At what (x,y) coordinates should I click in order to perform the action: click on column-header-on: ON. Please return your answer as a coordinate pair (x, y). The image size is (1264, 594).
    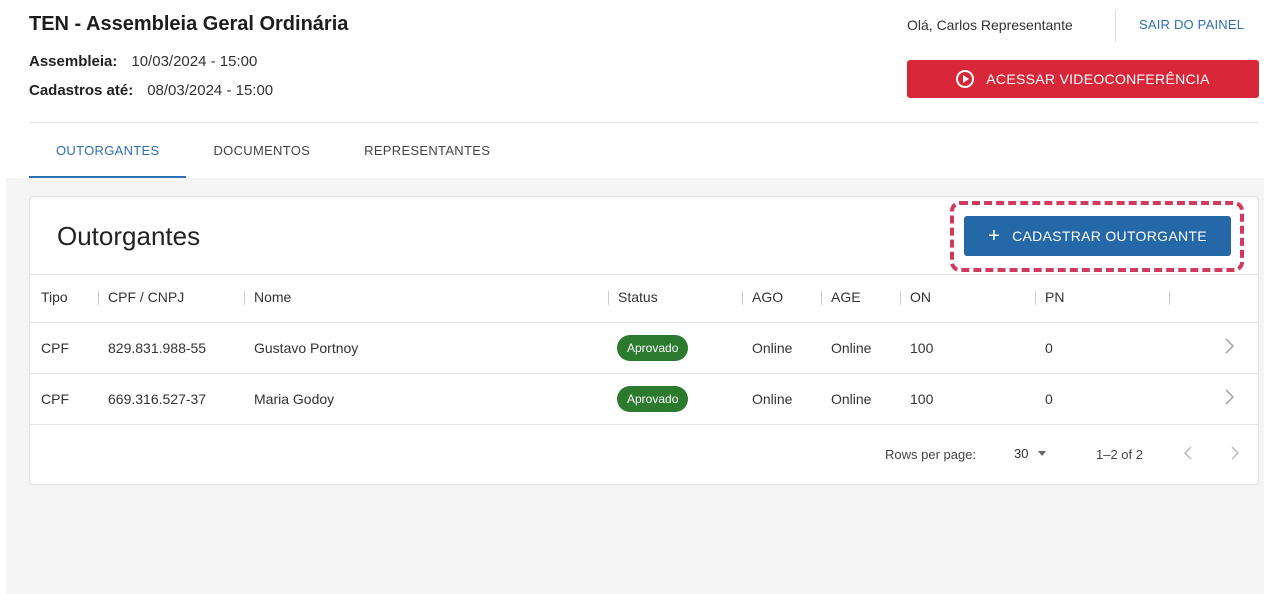
    Looking at the image, I should click on (920, 297).